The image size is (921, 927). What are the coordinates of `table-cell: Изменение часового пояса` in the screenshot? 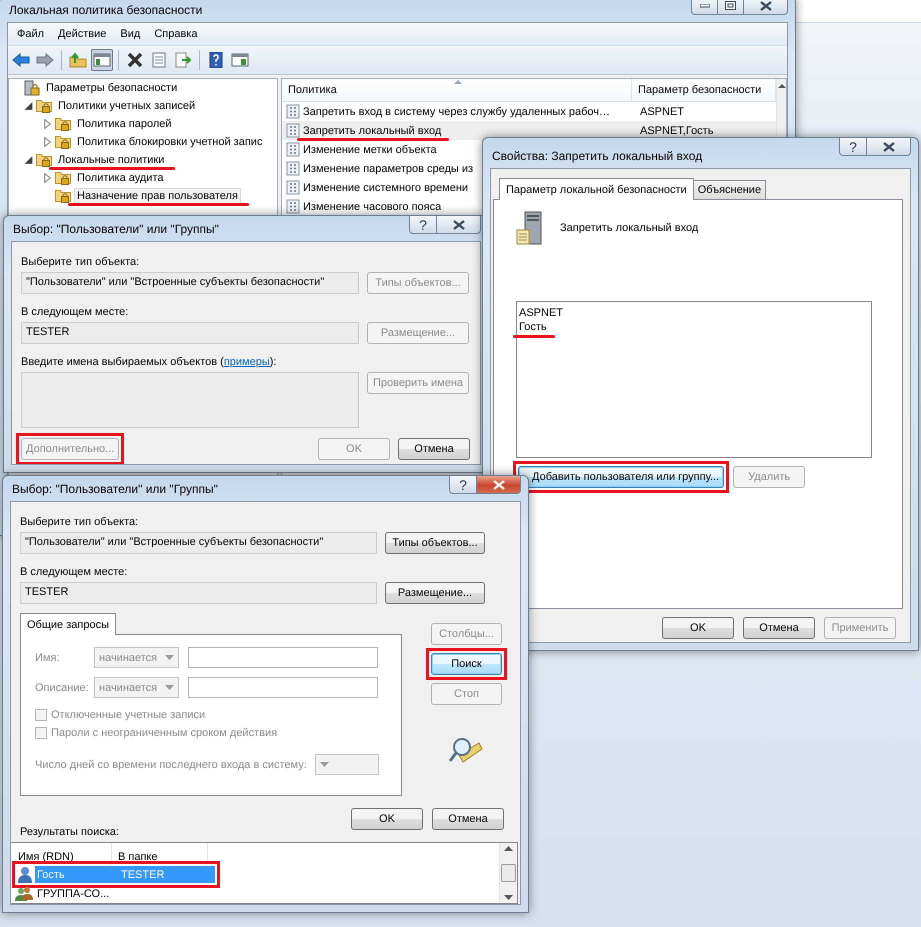 It's located at (372, 206).